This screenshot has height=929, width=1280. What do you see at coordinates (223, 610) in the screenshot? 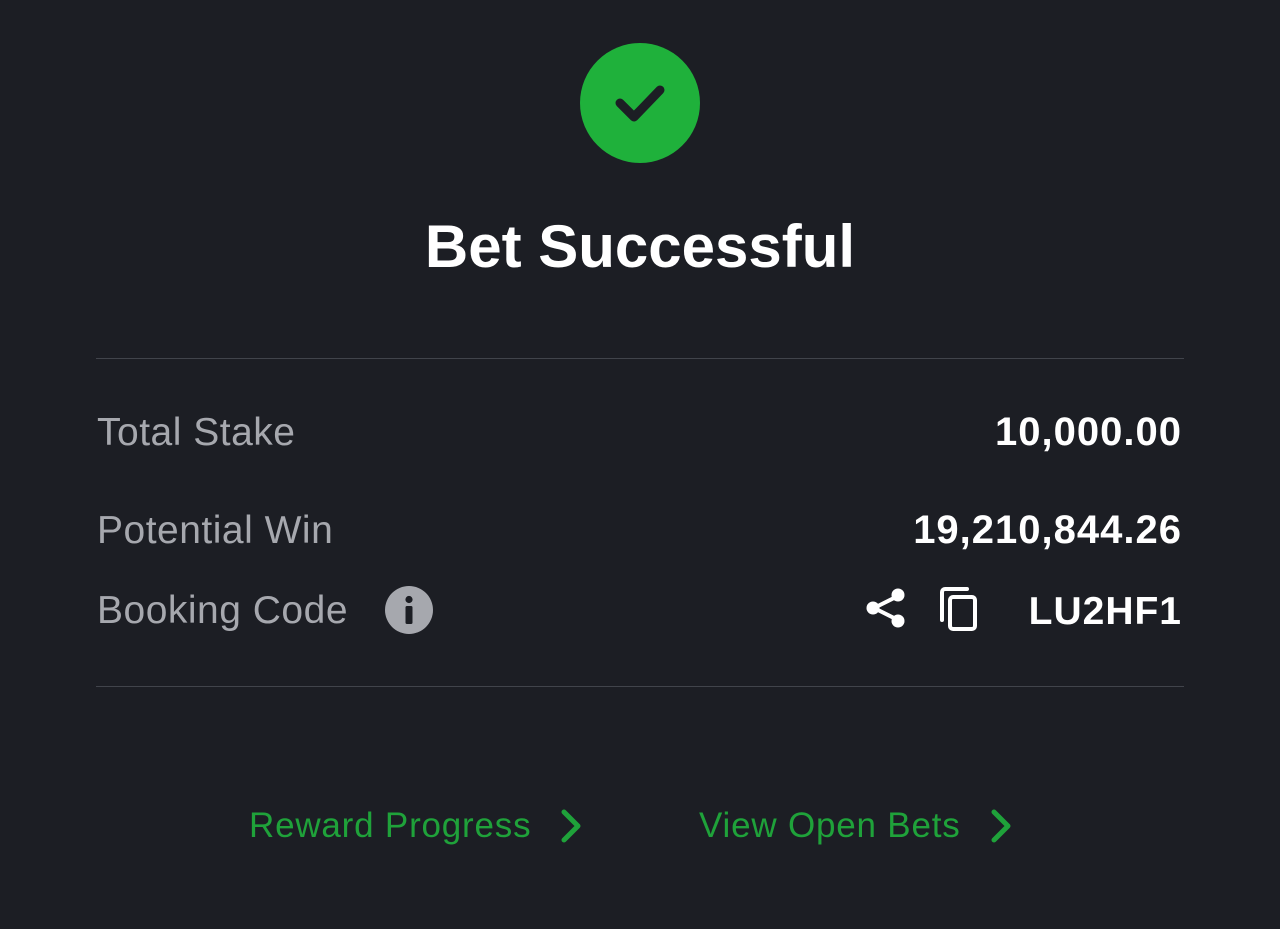
I see `booking-code-label: Booking Code` at bounding box center [223, 610].